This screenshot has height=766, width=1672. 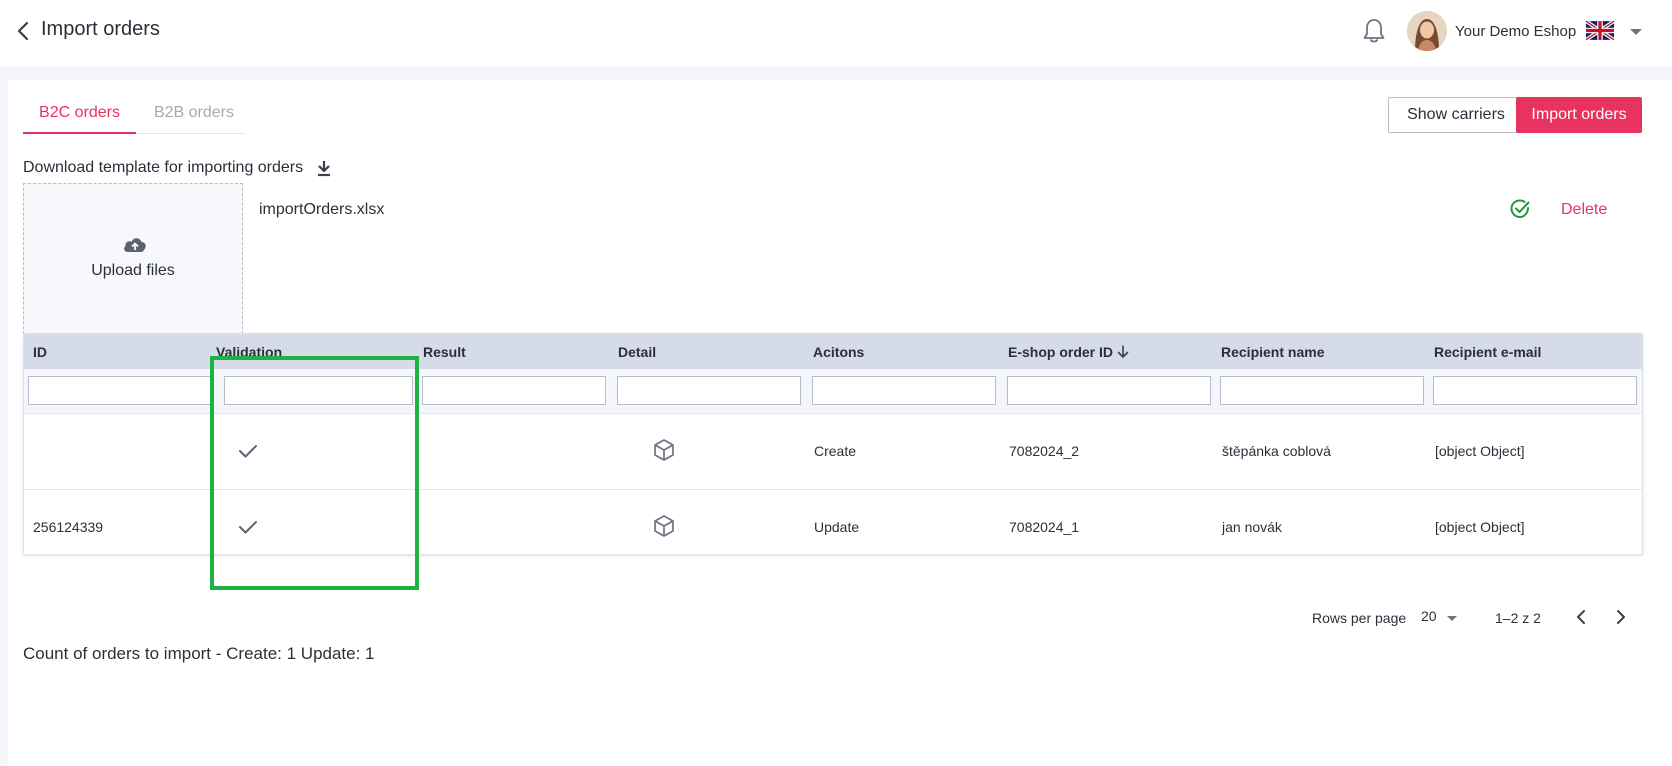 What do you see at coordinates (1520, 209) in the screenshot?
I see `check-circle-icon` at bounding box center [1520, 209].